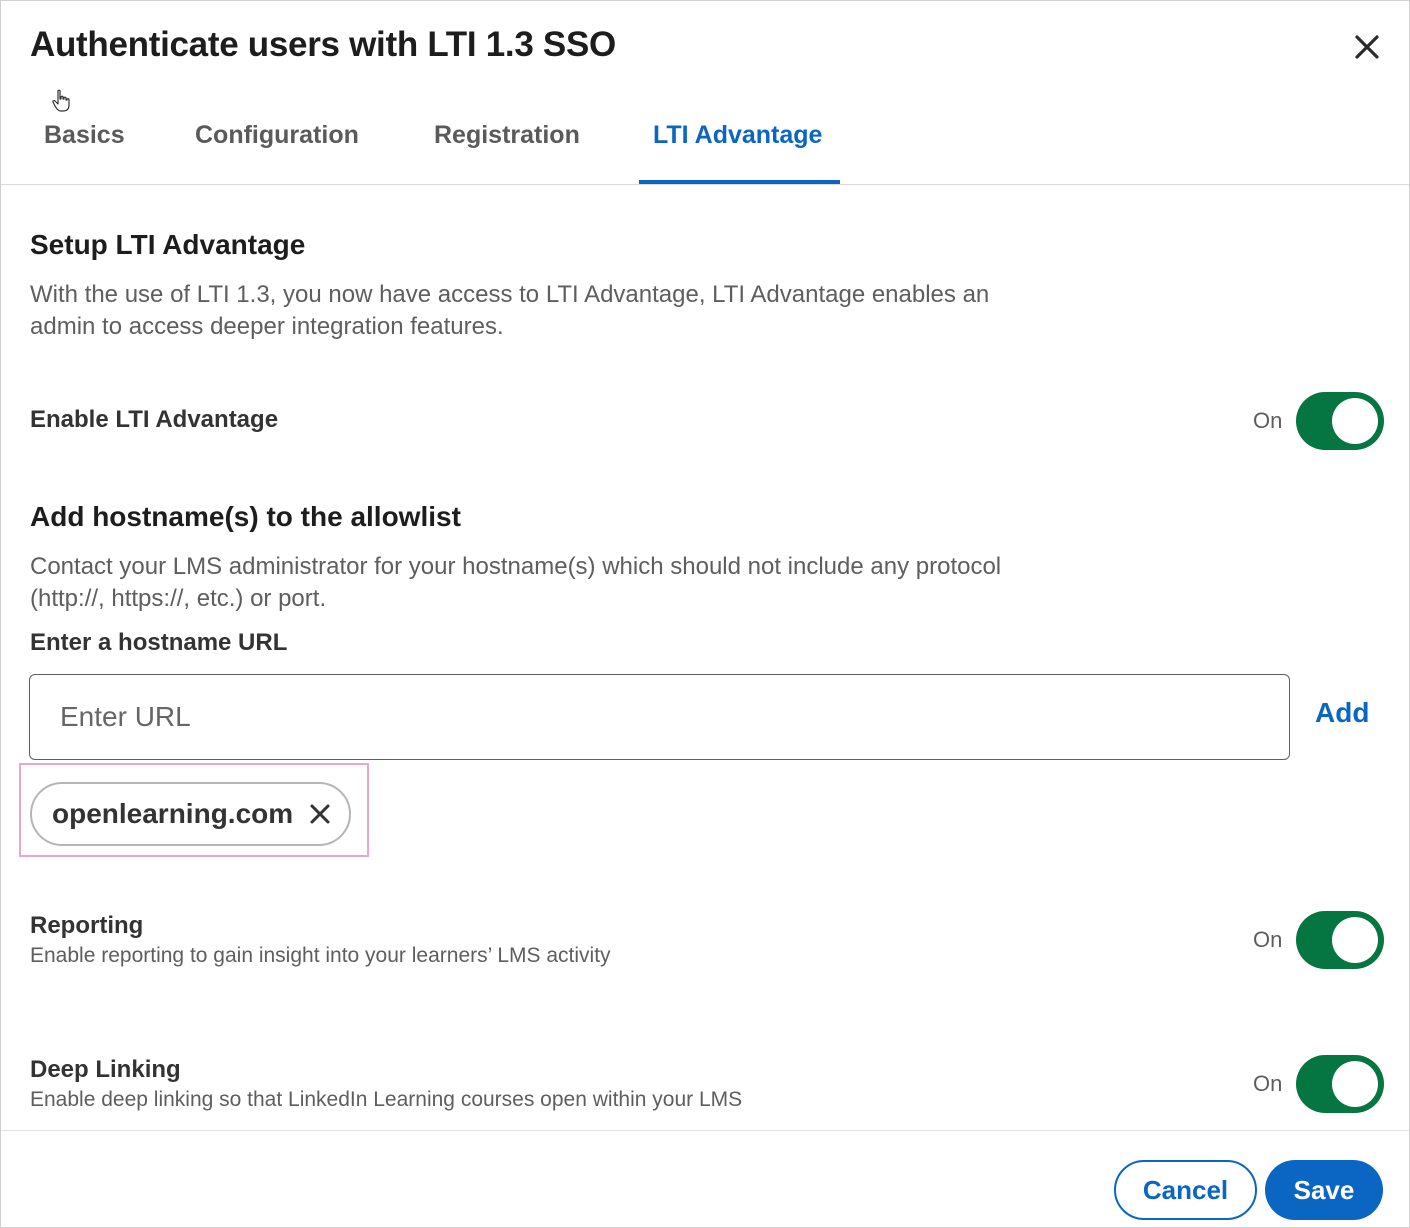  What do you see at coordinates (168, 244) in the screenshot?
I see `setup-title: Setup LTI Advantage` at bounding box center [168, 244].